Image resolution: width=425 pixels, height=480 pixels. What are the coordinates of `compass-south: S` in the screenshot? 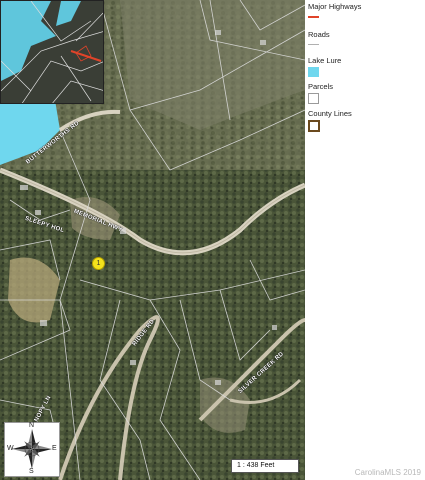 It's located at (31, 471).